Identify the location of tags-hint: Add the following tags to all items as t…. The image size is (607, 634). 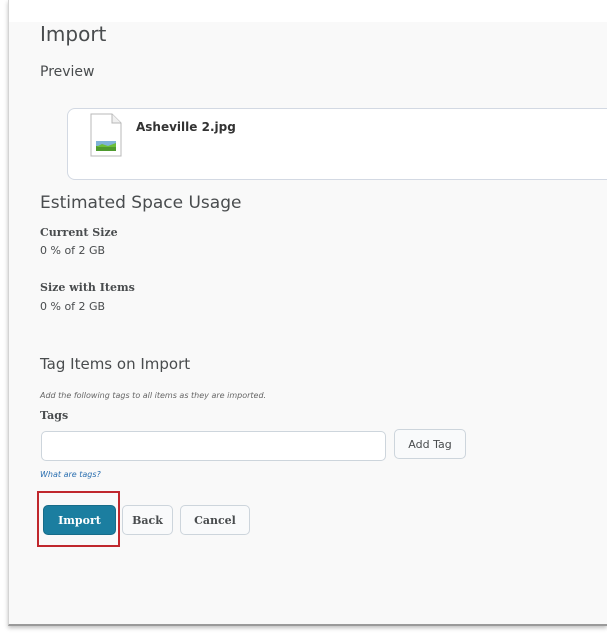
(153, 395).